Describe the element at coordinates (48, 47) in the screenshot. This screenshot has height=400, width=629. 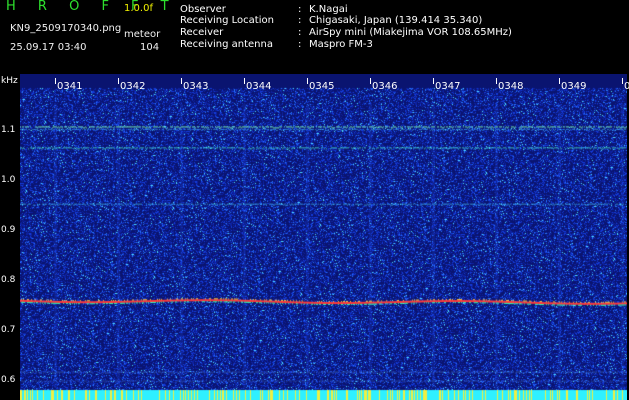
I see `date-time: 25.09.17 03:40` at that location.